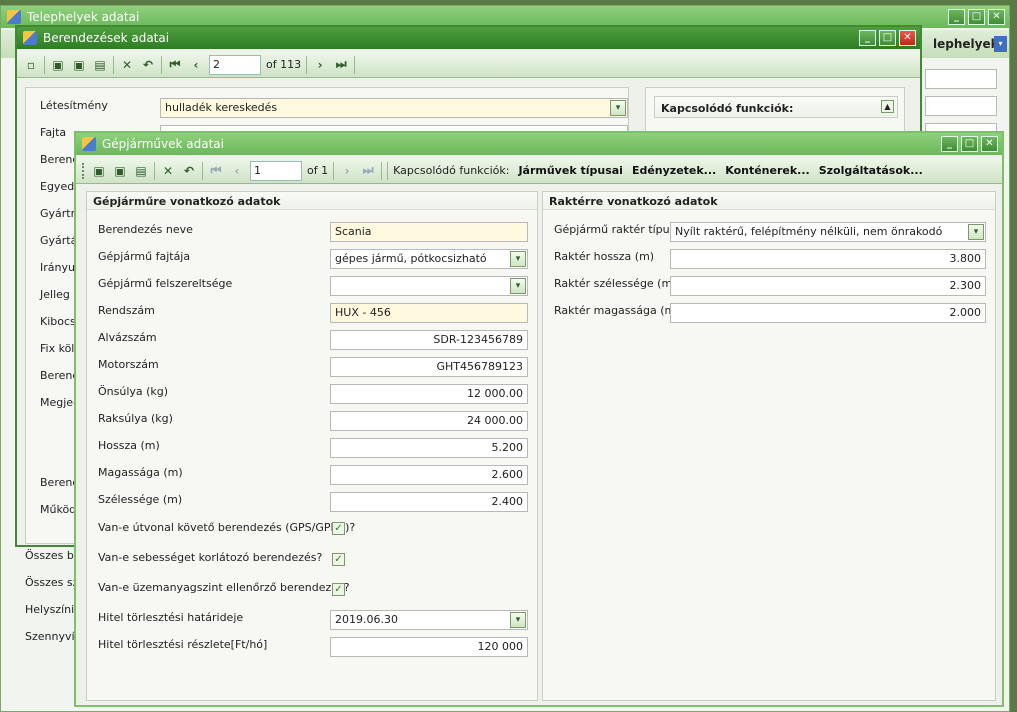 The image size is (1017, 712). What do you see at coordinates (727, 108) in the screenshot?
I see `kapcsolodo-title: Kapcsolódó funkciók:` at bounding box center [727, 108].